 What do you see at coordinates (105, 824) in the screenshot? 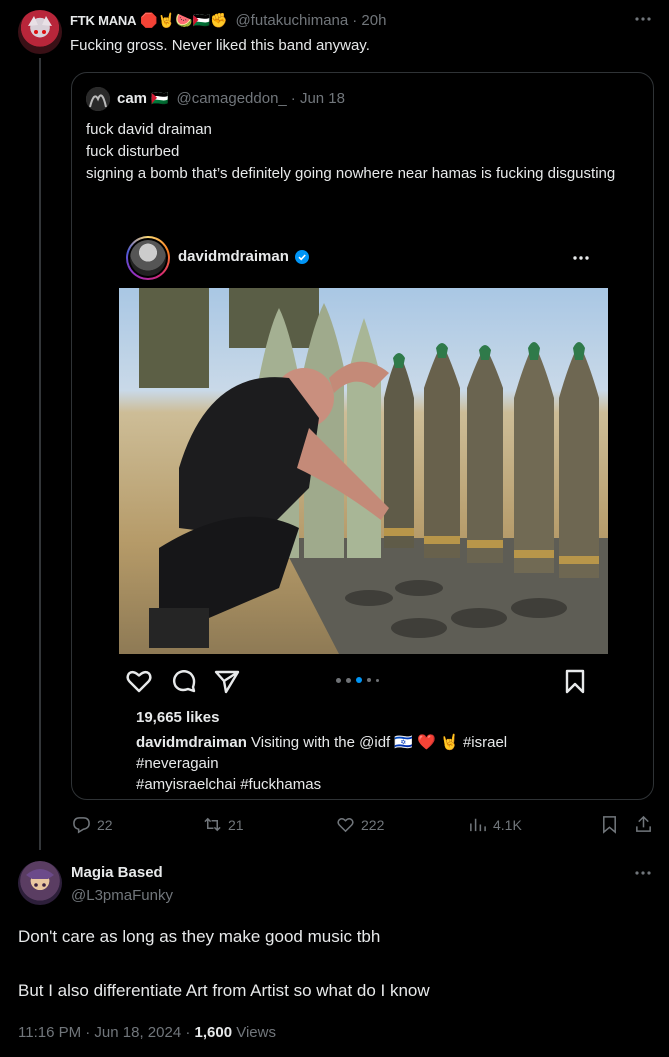
I see `reply-count: 22` at bounding box center [105, 824].